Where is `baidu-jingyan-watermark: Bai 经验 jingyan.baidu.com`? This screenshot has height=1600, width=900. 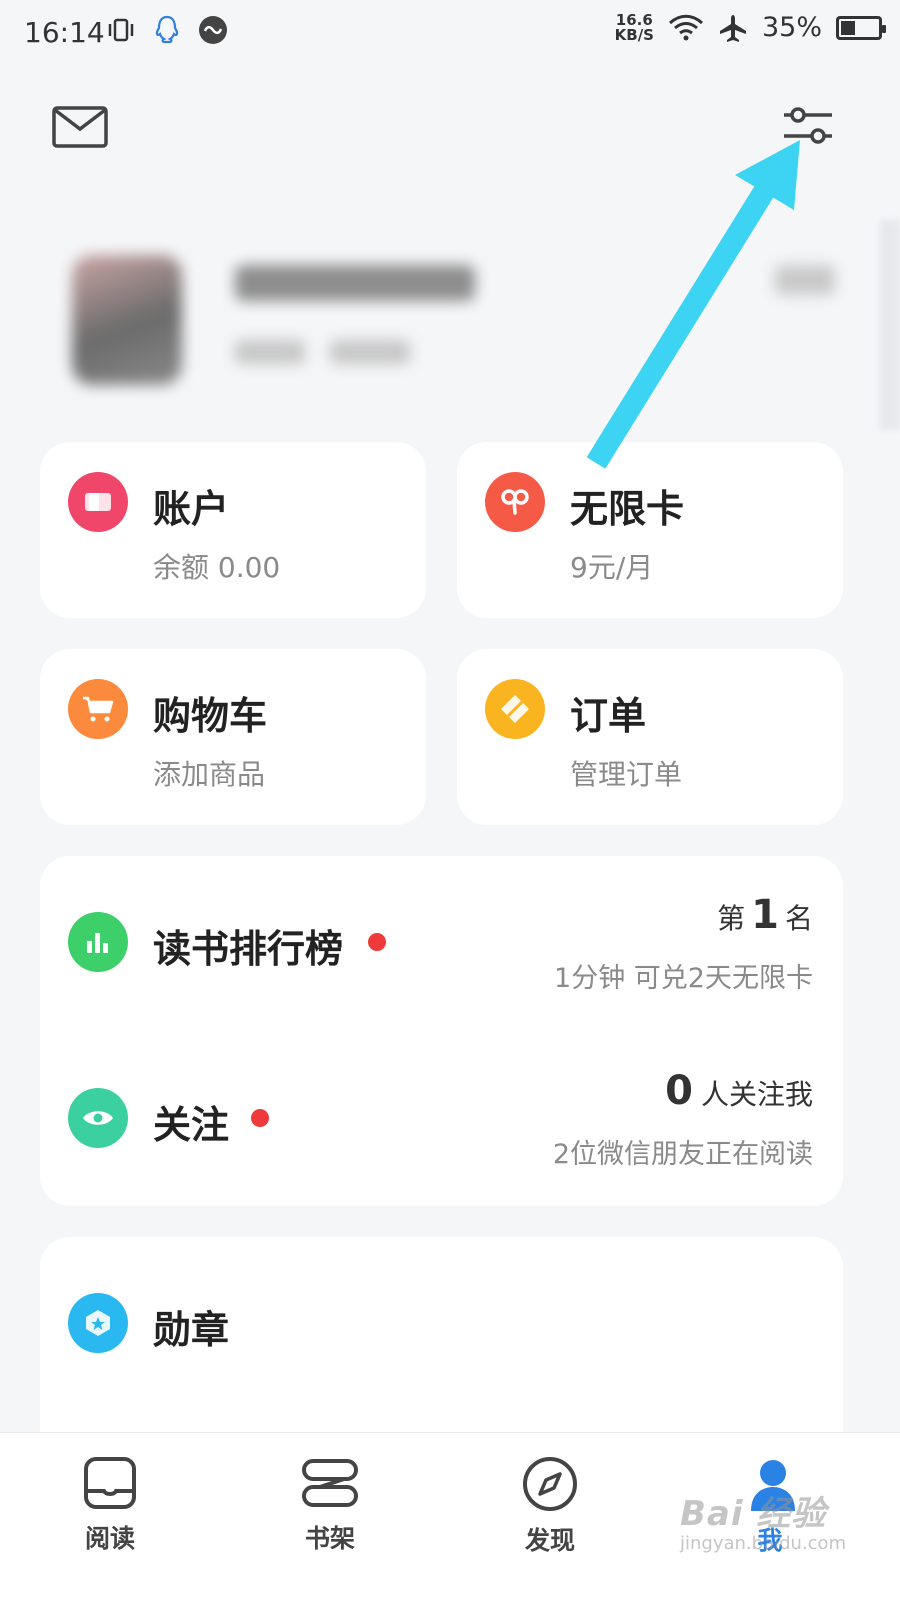 baidu-jingyan-watermark: Bai 经验 jingyan.baidu.com is located at coordinates (763, 1524).